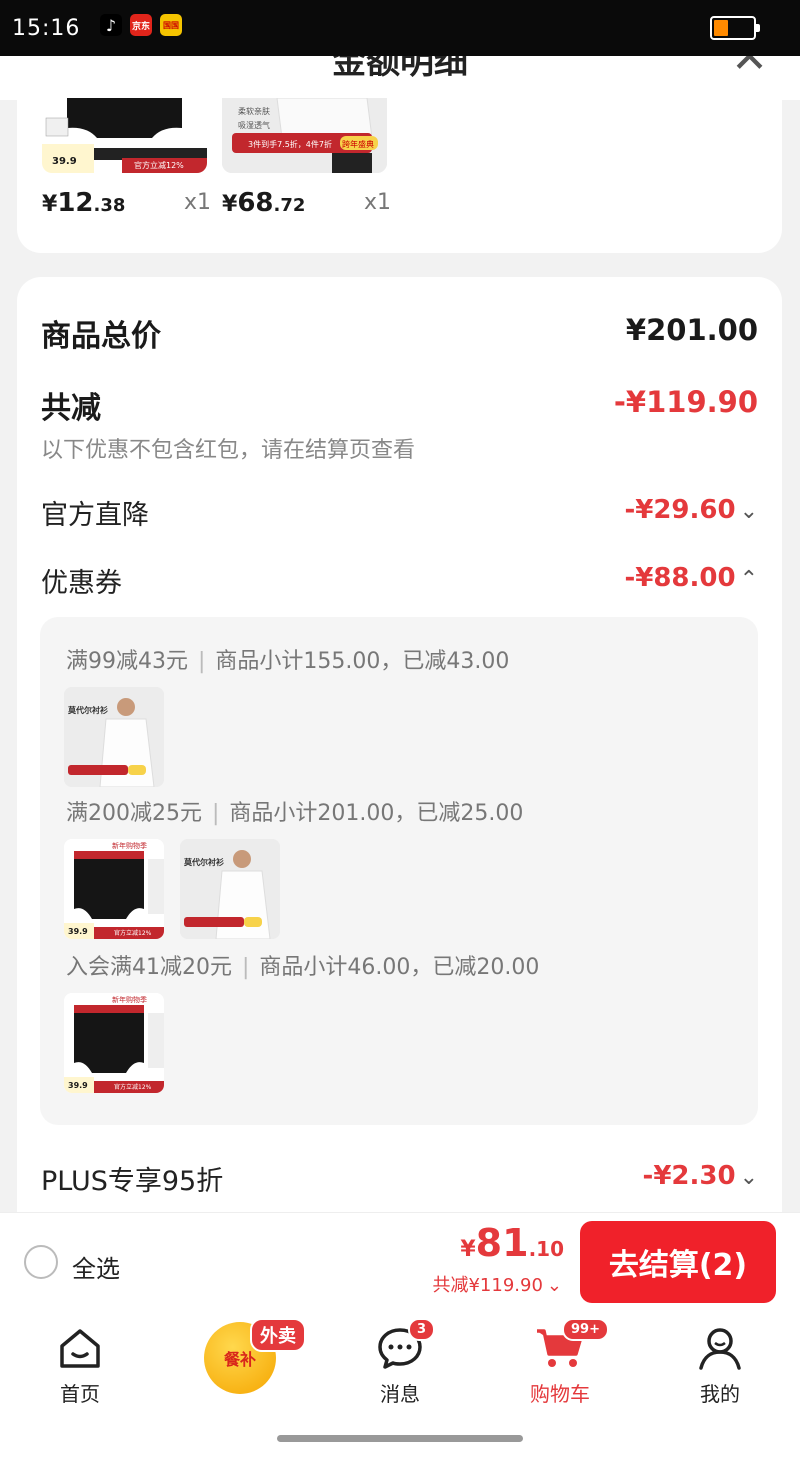 This screenshot has height=1465, width=800. What do you see at coordinates (80, 1348) in the screenshot?
I see `home-icon` at bounding box center [80, 1348].